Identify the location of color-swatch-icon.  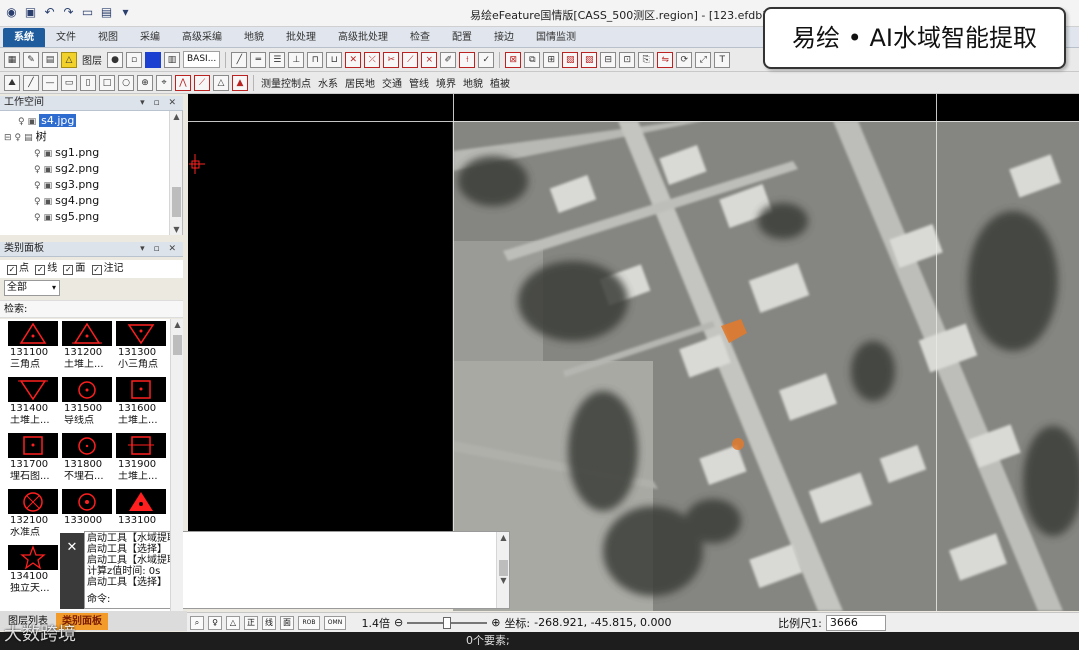
(153, 59).